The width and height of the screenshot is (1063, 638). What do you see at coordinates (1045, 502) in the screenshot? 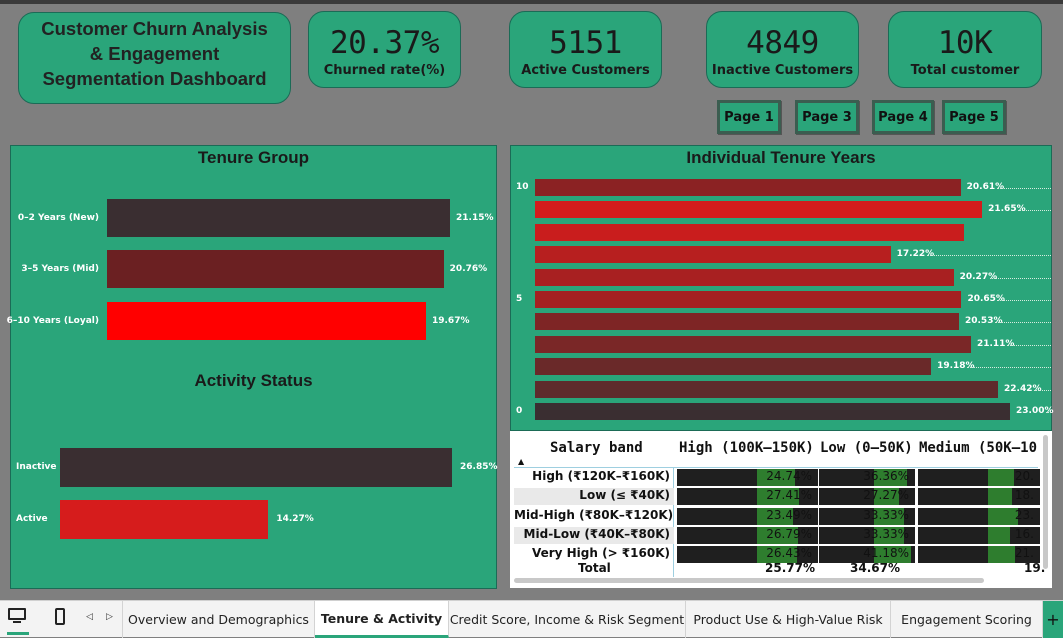
I see `vertical-scrollbar` at bounding box center [1045, 502].